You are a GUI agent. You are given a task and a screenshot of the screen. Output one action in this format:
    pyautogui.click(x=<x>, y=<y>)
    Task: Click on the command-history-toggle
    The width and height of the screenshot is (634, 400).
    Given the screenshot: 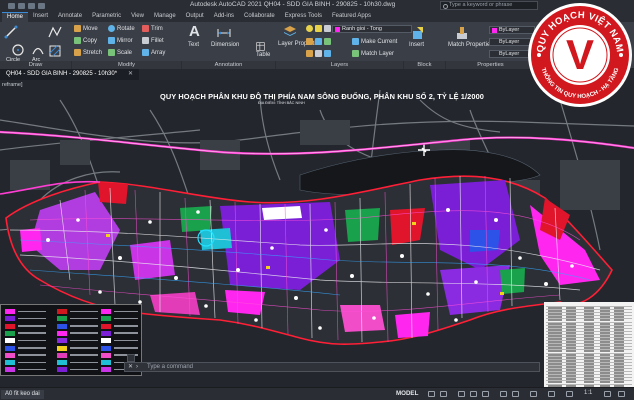 What is the action you would take?
    pyautogui.click(x=131, y=358)
    